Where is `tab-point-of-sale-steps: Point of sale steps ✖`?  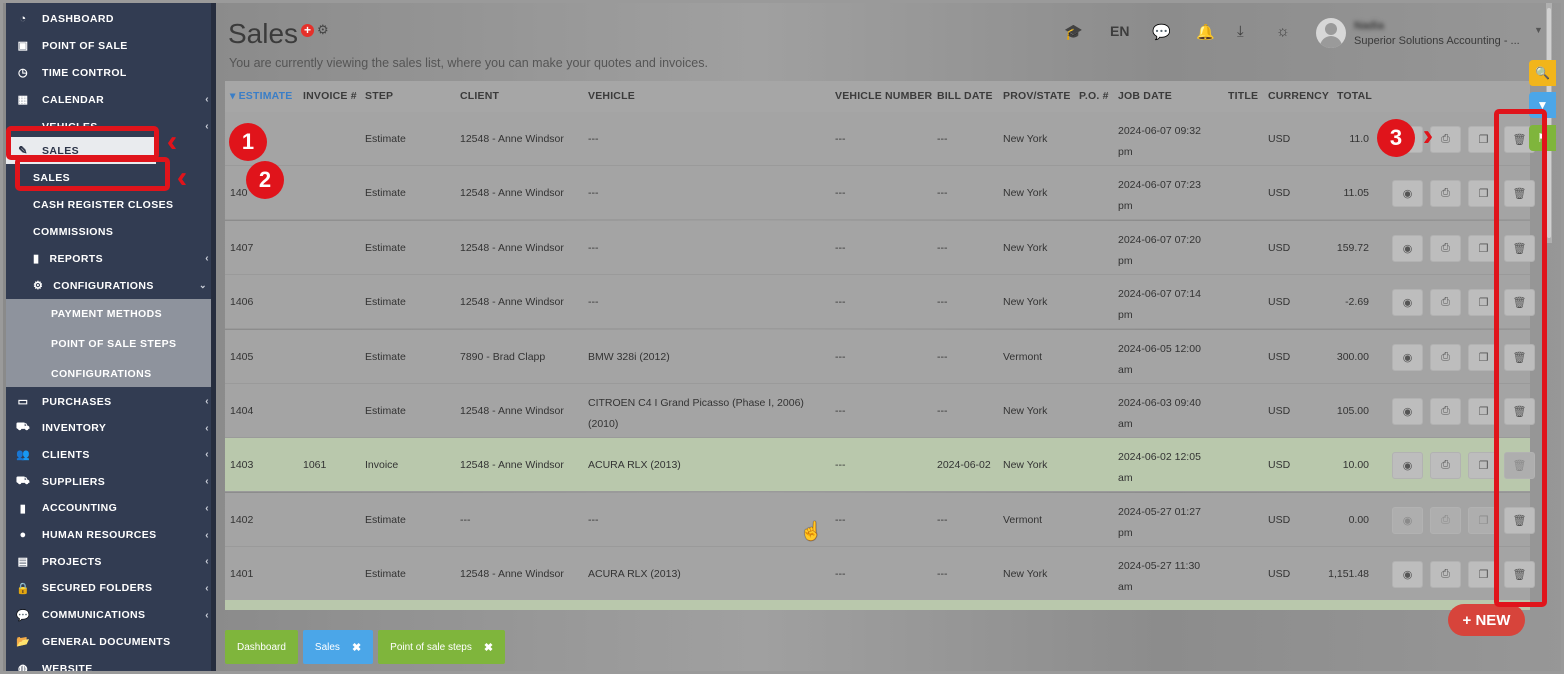
tab-point-of-sale-steps: Point of sale steps ✖ is located at coordinates (442, 647).